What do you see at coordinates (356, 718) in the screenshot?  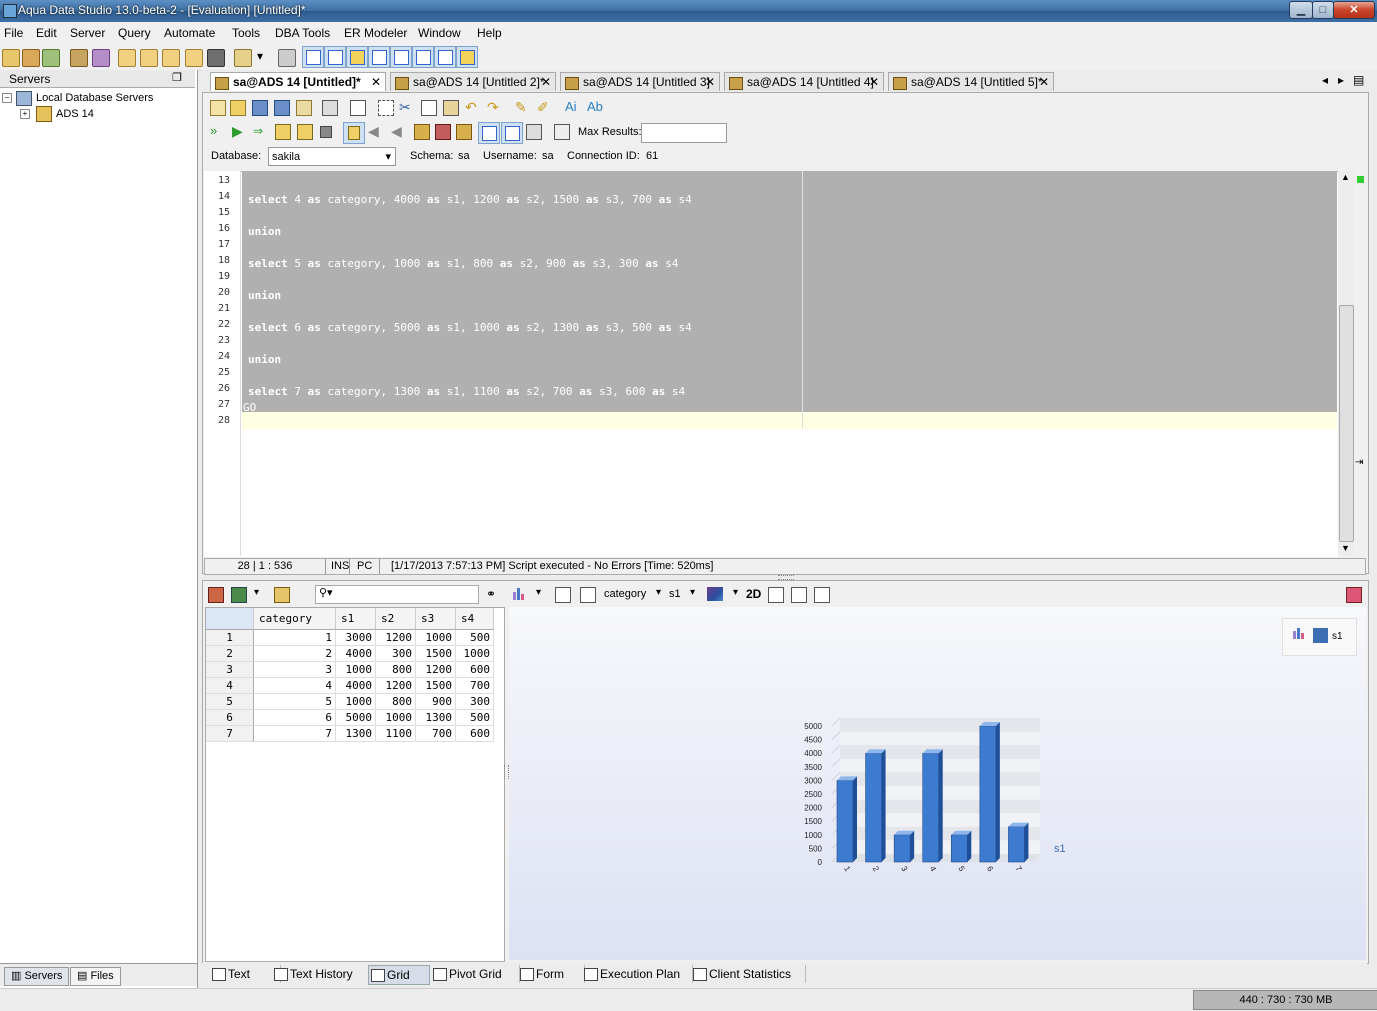 I see `grid-cell: 5000` at bounding box center [356, 718].